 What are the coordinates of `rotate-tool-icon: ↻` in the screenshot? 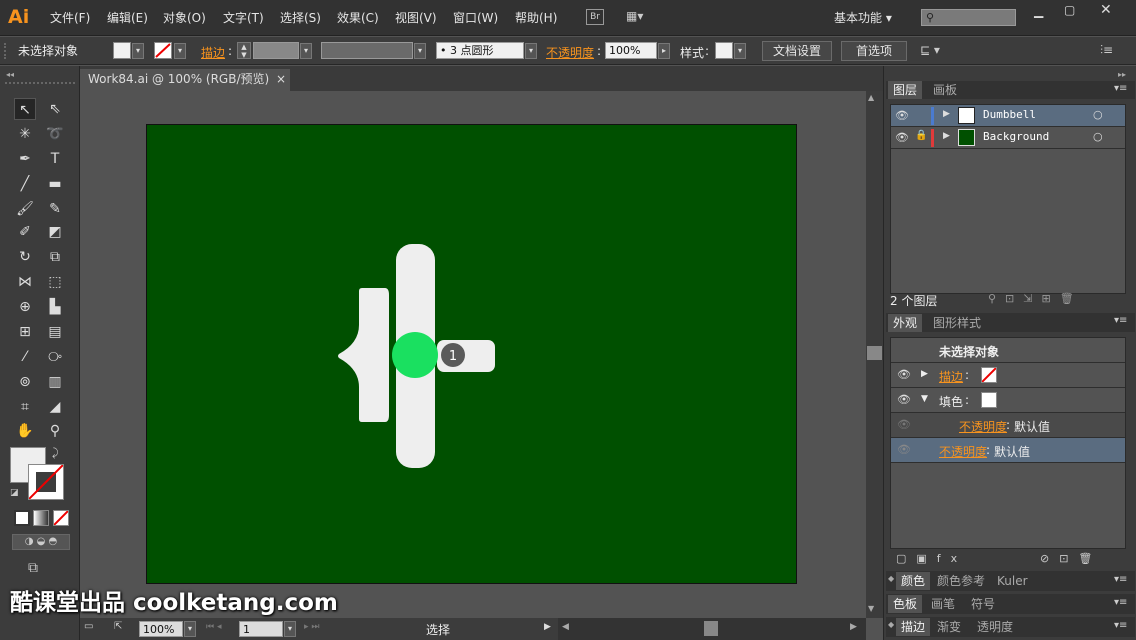 It's located at (25, 257).